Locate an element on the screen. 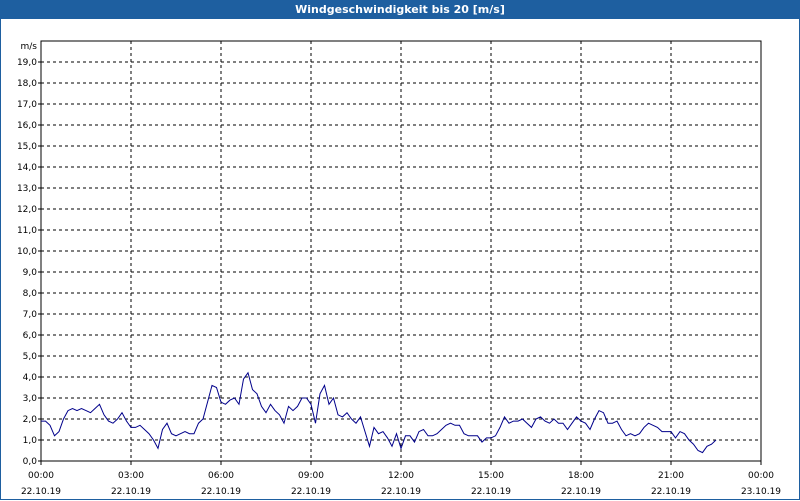  y-tick-label: 3,0 is located at coordinates (30, 399).